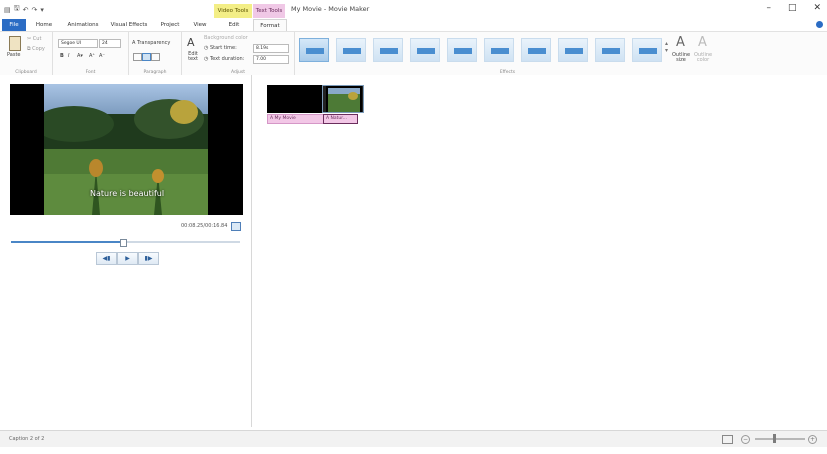  What do you see at coordinates (102, 56) in the screenshot?
I see `shrink-font-button: A⁻` at bounding box center [102, 56].